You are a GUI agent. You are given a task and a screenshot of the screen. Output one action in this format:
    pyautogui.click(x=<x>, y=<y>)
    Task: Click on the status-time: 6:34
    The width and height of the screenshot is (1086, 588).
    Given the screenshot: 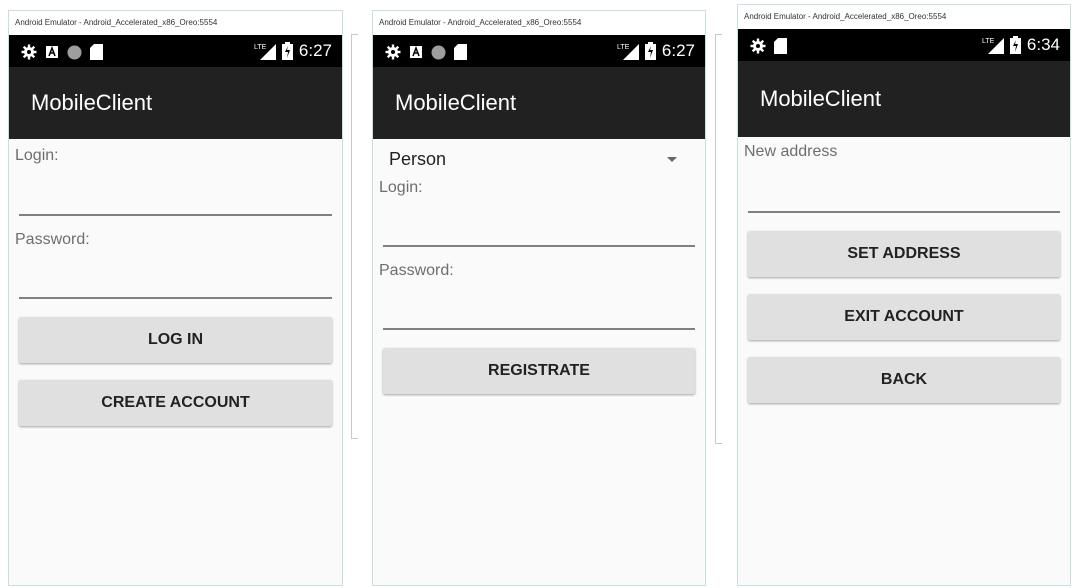 What is the action you would take?
    pyautogui.click(x=1043, y=44)
    